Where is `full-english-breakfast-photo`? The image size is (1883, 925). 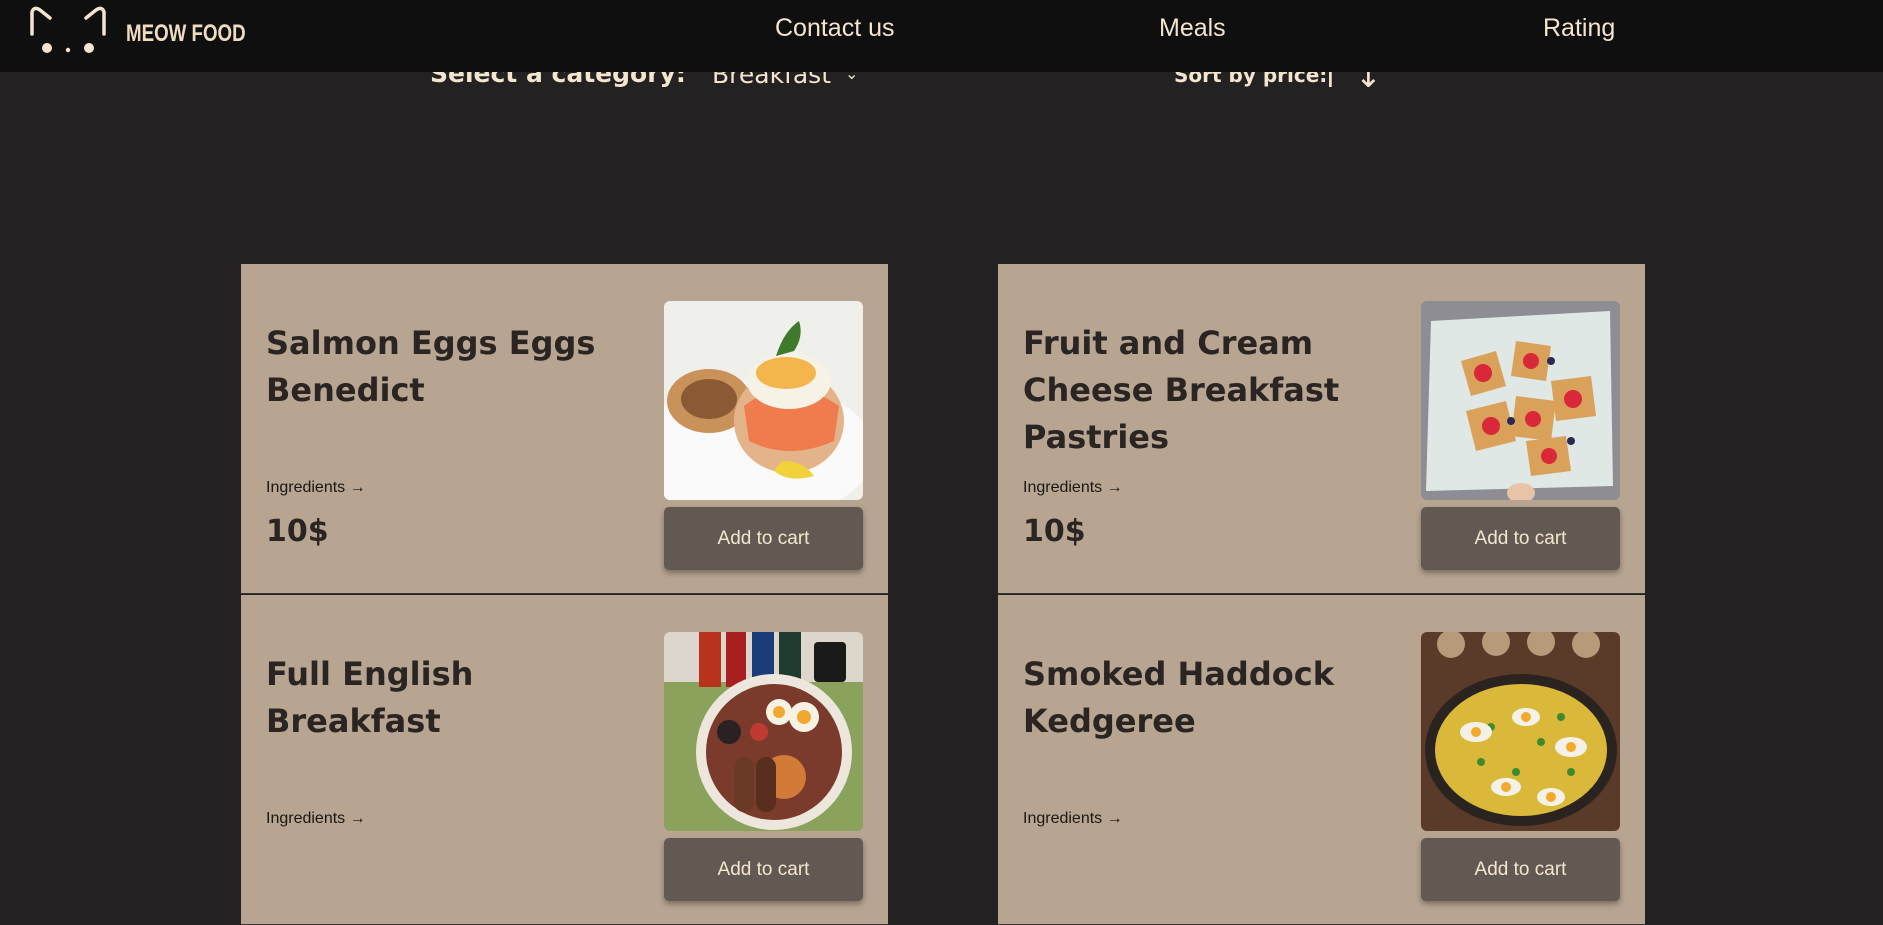 full-english-breakfast-photo is located at coordinates (763, 731).